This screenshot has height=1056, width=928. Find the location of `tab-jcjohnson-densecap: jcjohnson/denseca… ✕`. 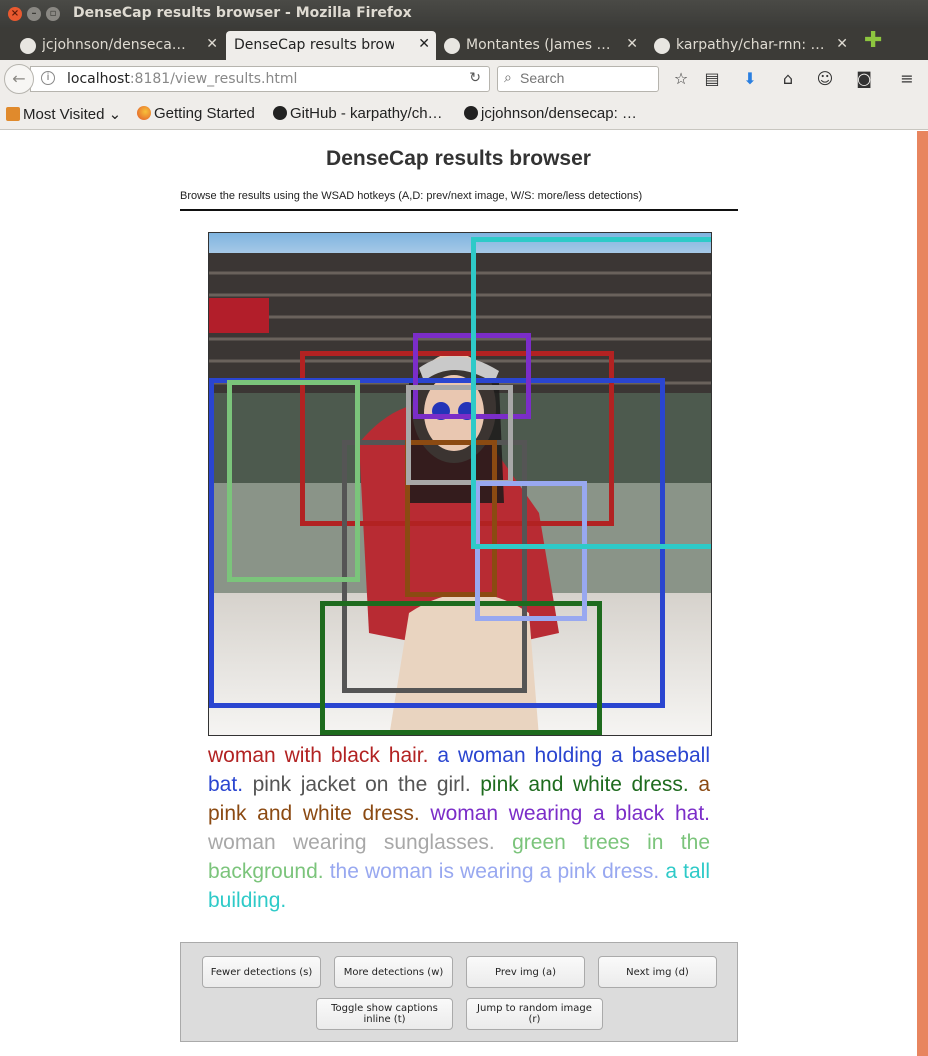

tab-jcjohnson-densecap: jcjohnson/denseca… ✕ is located at coordinates (119, 45).